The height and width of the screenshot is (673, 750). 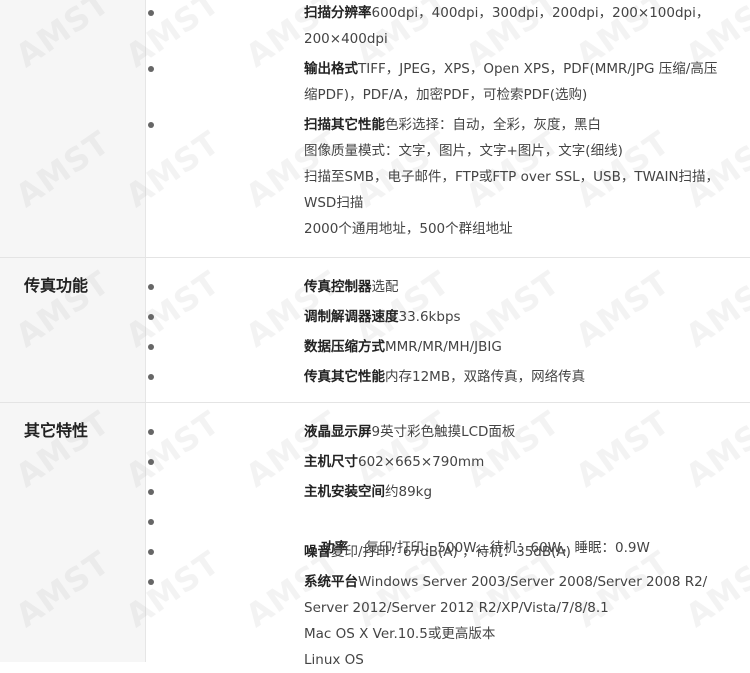 I want to click on spec-install-space: 主机安装空间约89kg, so click(x=368, y=492).